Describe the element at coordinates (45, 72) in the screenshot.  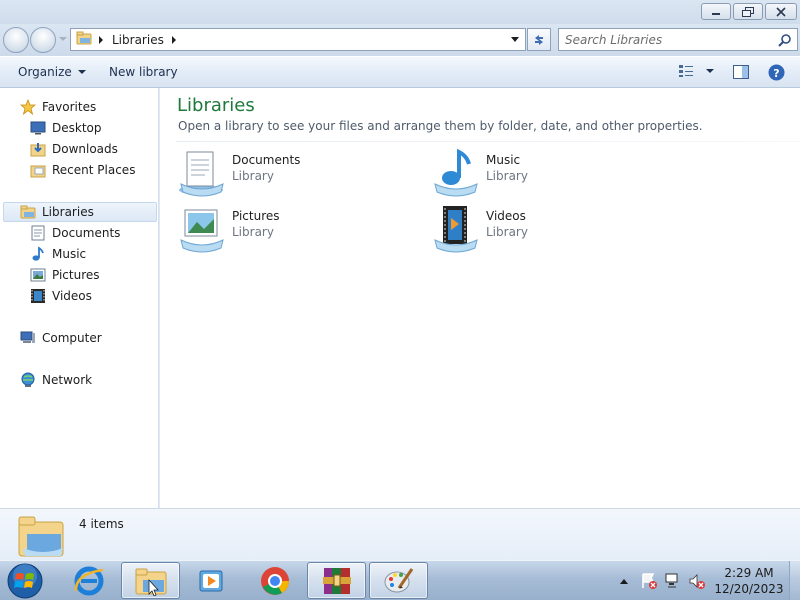
I see `organize-label: Organize` at that location.